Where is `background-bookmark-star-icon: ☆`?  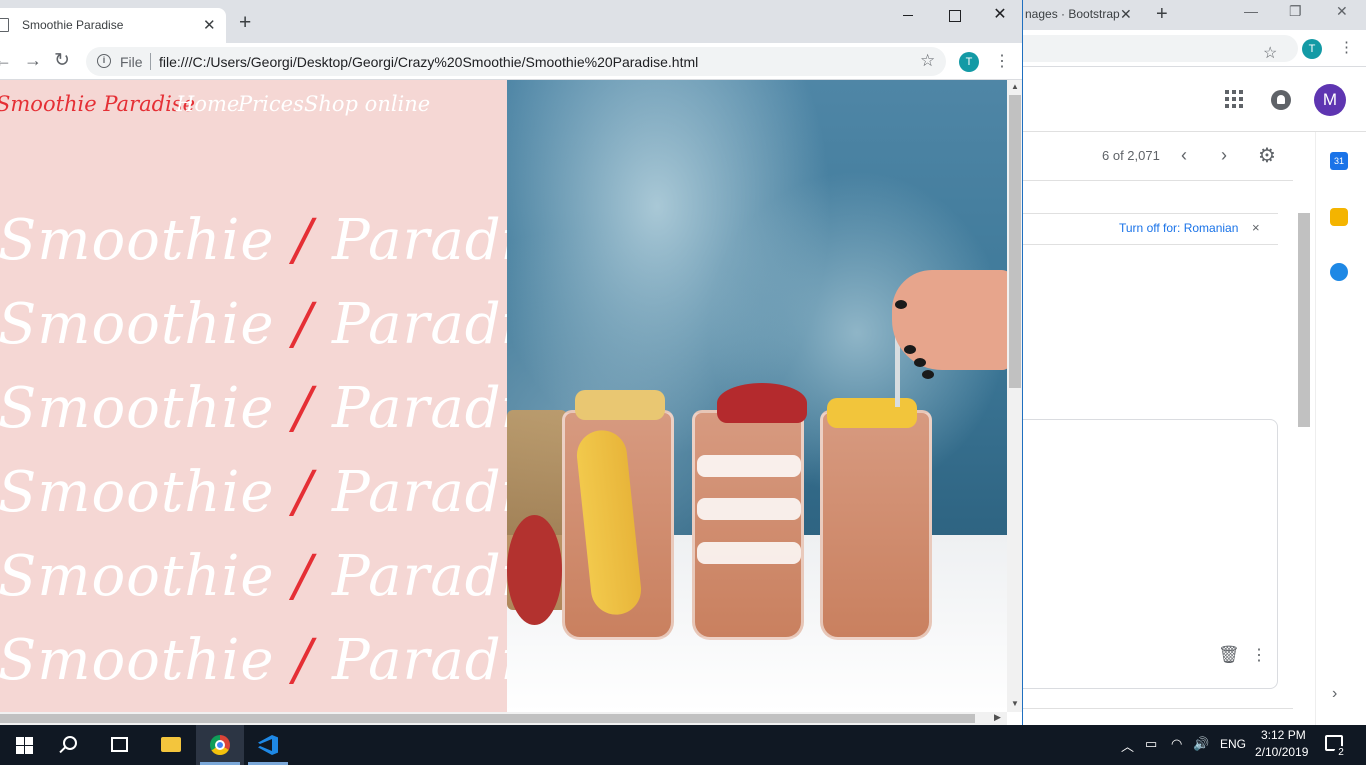
background-bookmark-star-icon: ☆ is located at coordinates (1270, 53).